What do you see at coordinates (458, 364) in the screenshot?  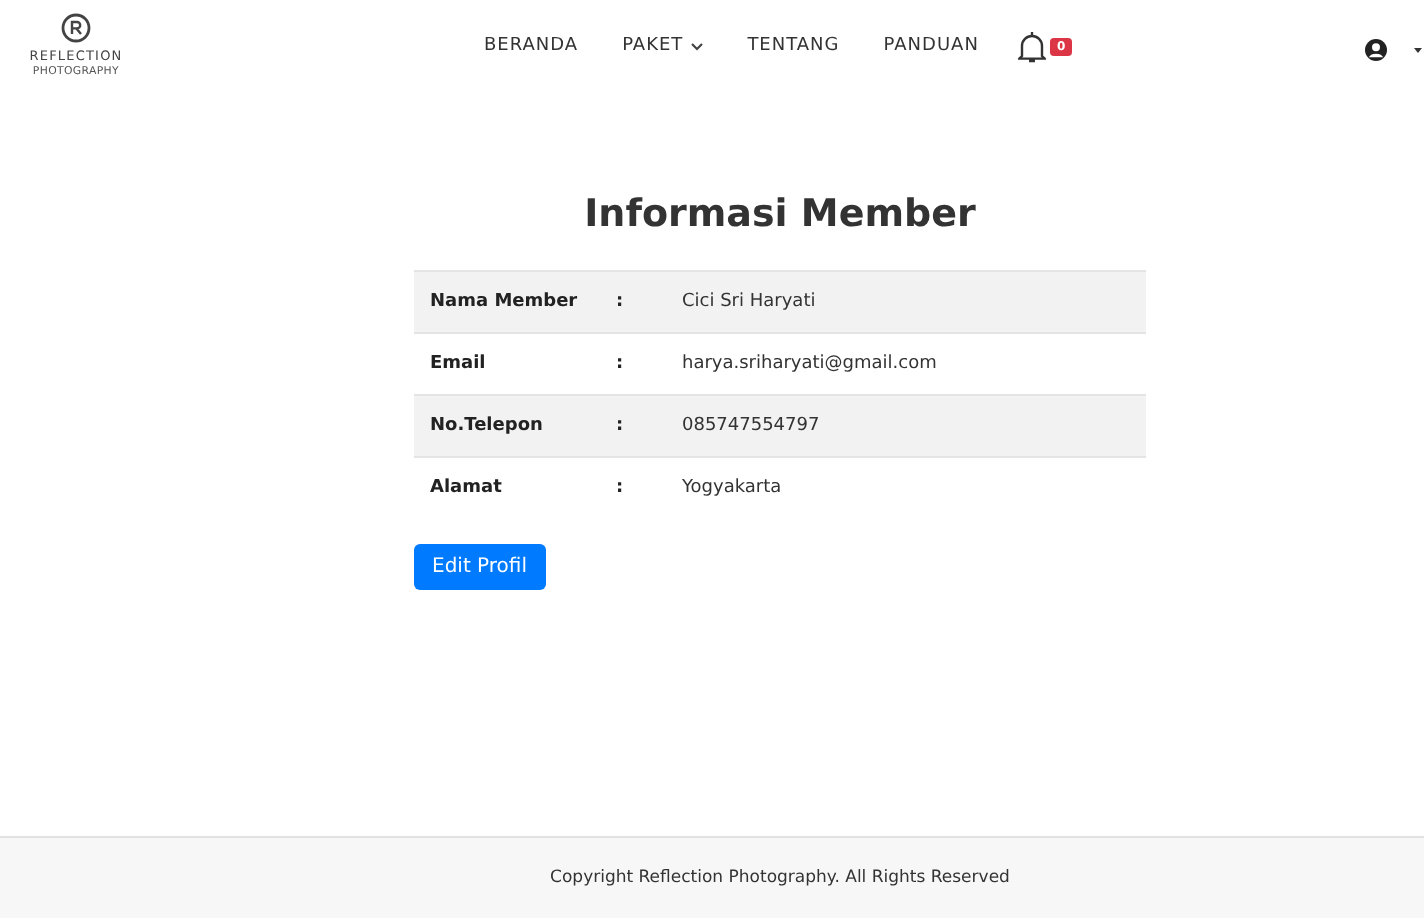 I see `field-label: Email` at bounding box center [458, 364].